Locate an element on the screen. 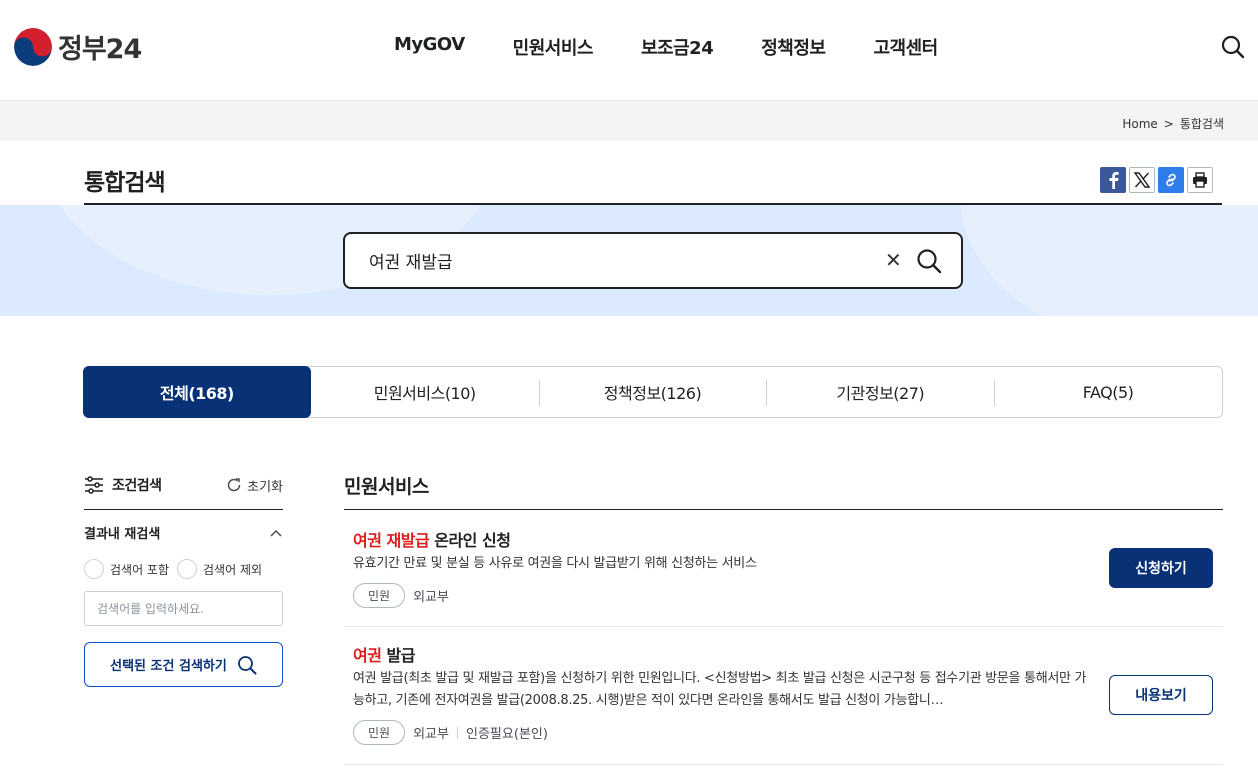 The width and height of the screenshot is (1258, 772). search-box: ✕ is located at coordinates (653, 260).